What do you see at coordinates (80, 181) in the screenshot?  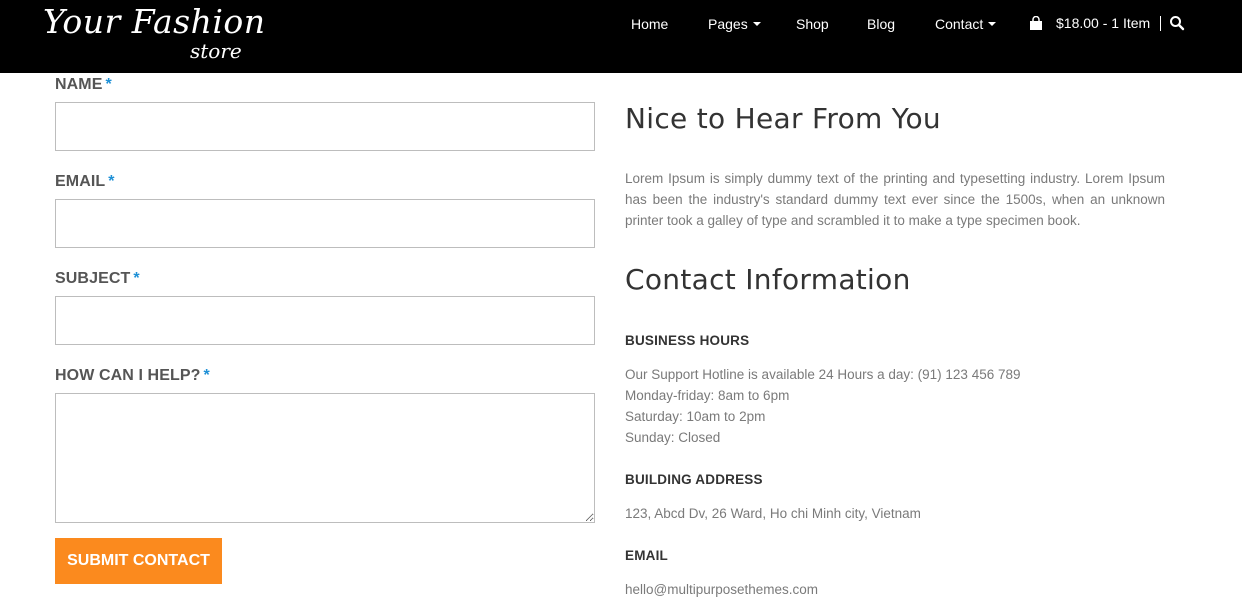 I see `email-label-text: EMAIL` at bounding box center [80, 181].